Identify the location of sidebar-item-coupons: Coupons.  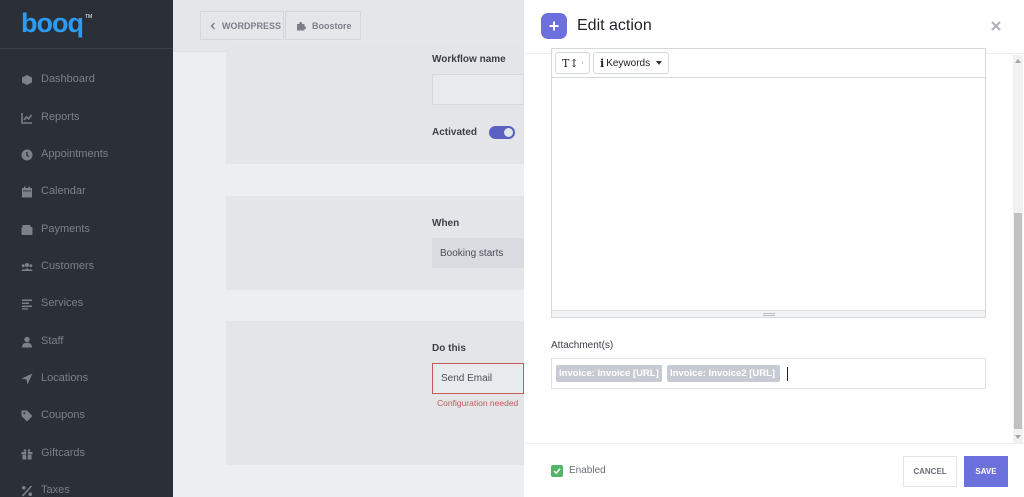
(86, 416).